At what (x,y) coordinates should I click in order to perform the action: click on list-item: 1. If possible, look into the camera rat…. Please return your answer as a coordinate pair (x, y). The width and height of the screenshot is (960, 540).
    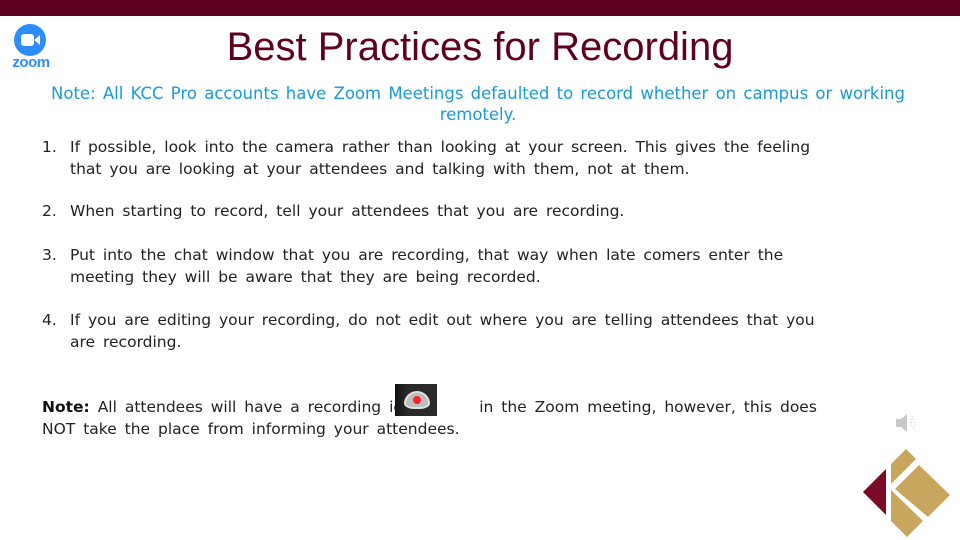
    Looking at the image, I should click on (442, 158).